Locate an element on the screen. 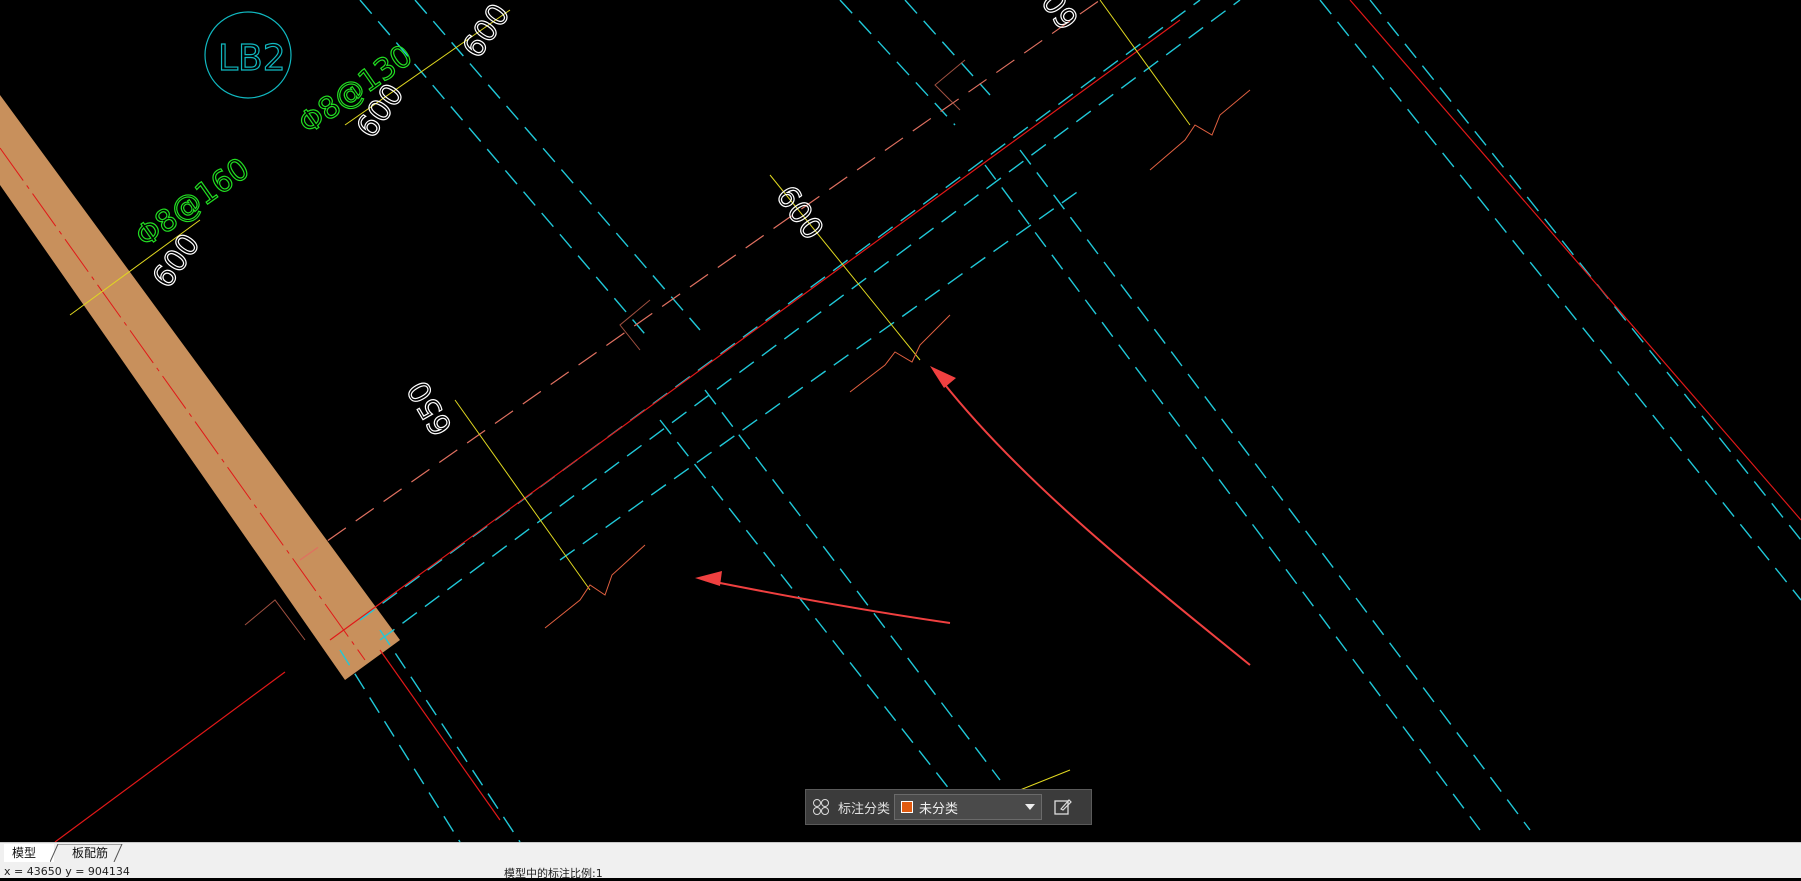 Image resolution: width=1801 pixels, height=881 pixels. category-select: 未分类 is located at coordinates (968, 807).